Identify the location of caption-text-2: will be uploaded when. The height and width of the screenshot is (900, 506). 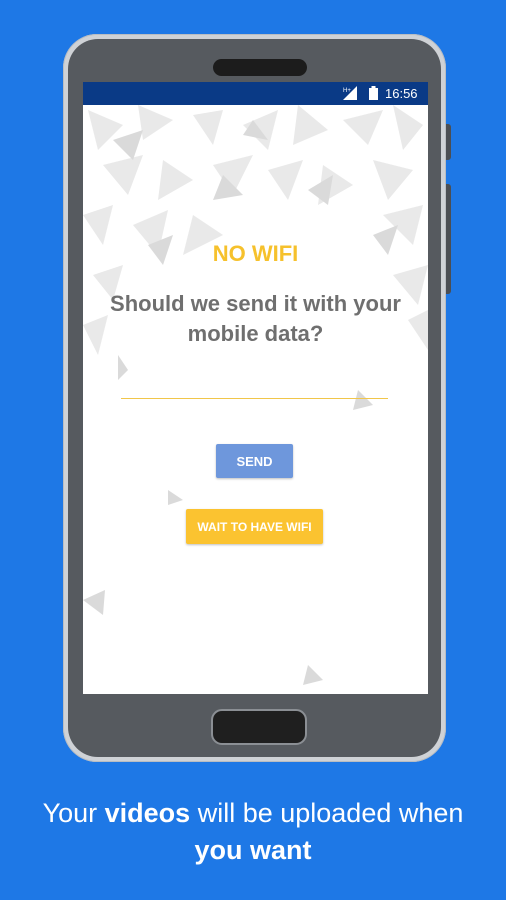
(327, 813).